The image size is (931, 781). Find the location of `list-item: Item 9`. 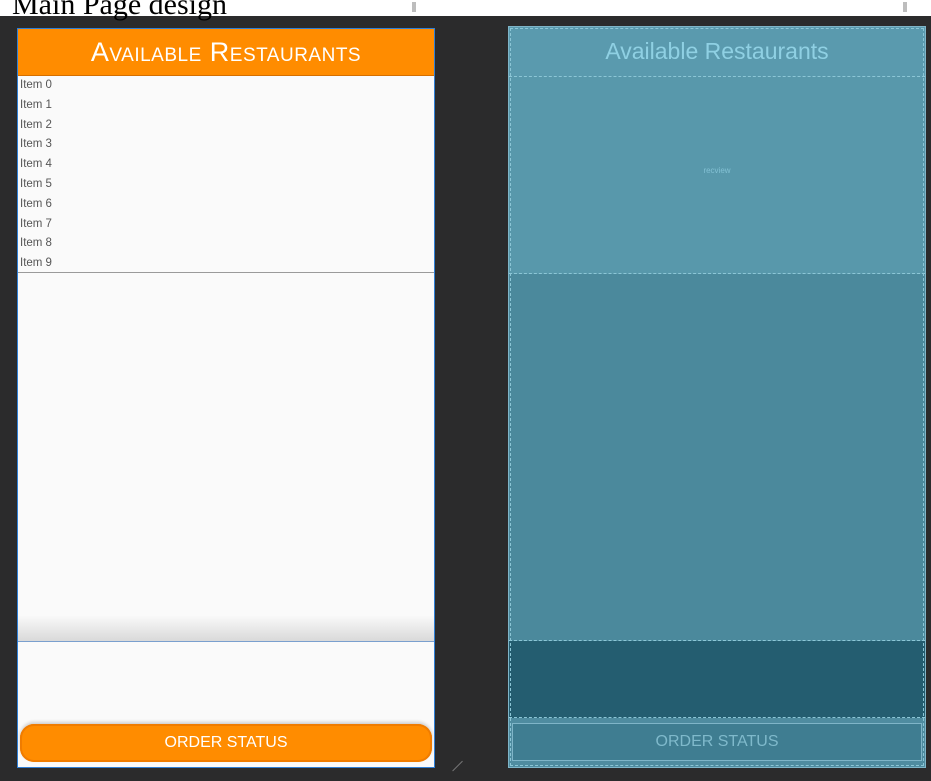

list-item: Item 9 is located at coordinates (226, 264).